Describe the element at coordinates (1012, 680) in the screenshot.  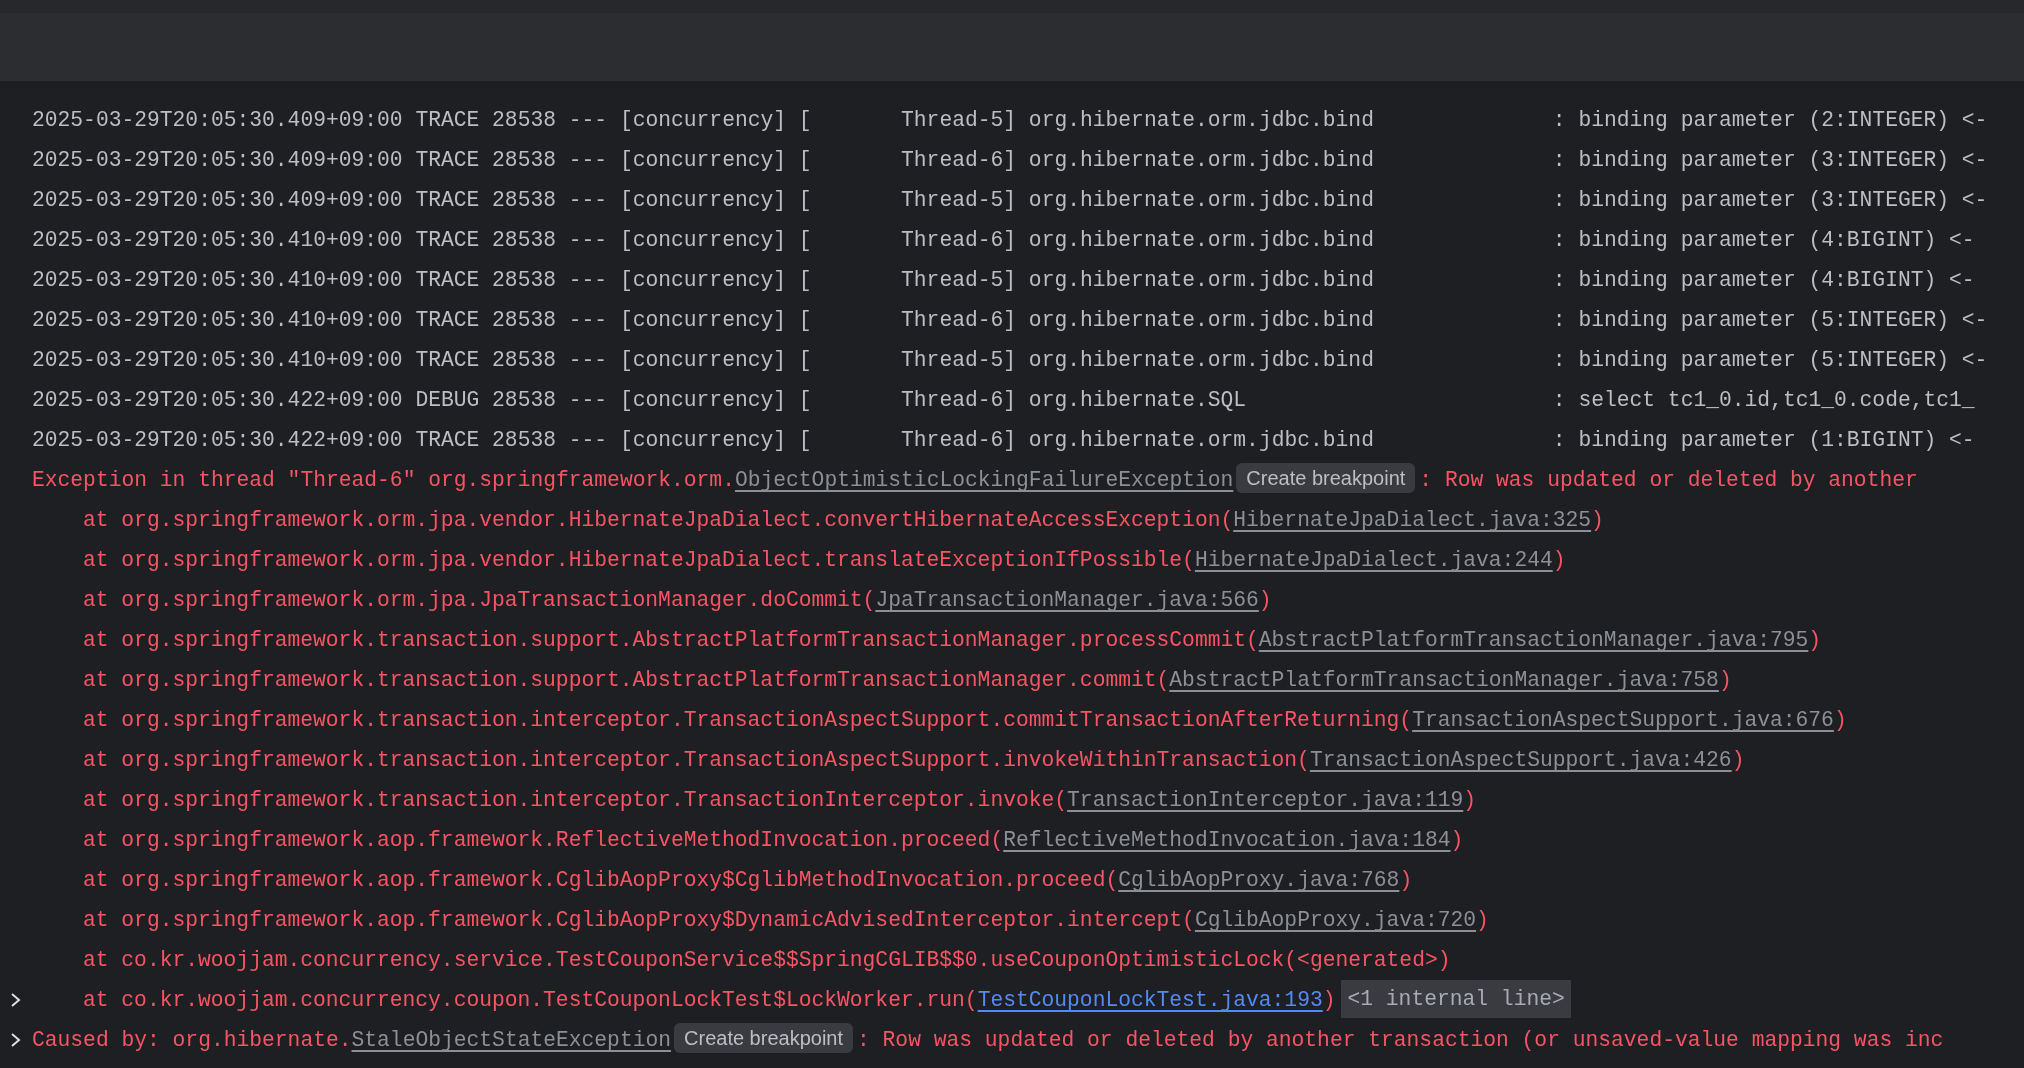
I see `stack-frame: at org.springframework.transaction.support.AbstractPlatformTransactionManager.commit(AbstractPlatformTransactionManager.java:758)` at that location.